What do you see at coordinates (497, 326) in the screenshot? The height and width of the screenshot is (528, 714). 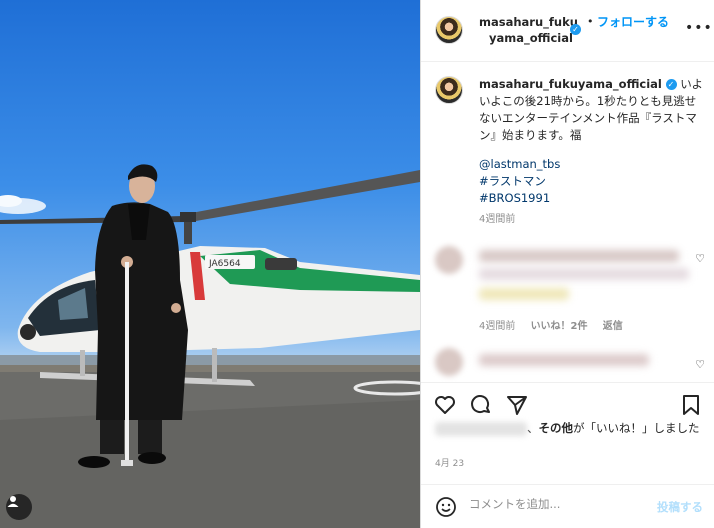 I see `comment-time: 4週間前` at bounding box center [497, 326].